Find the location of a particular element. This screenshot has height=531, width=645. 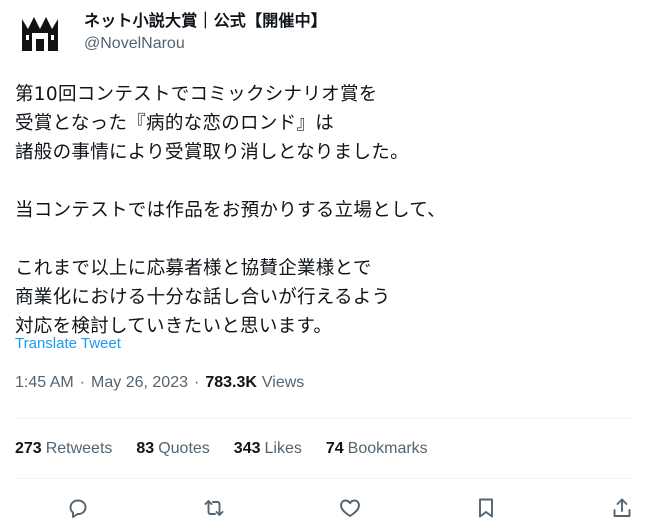

reply-icon is located at coordinates (78, 508).